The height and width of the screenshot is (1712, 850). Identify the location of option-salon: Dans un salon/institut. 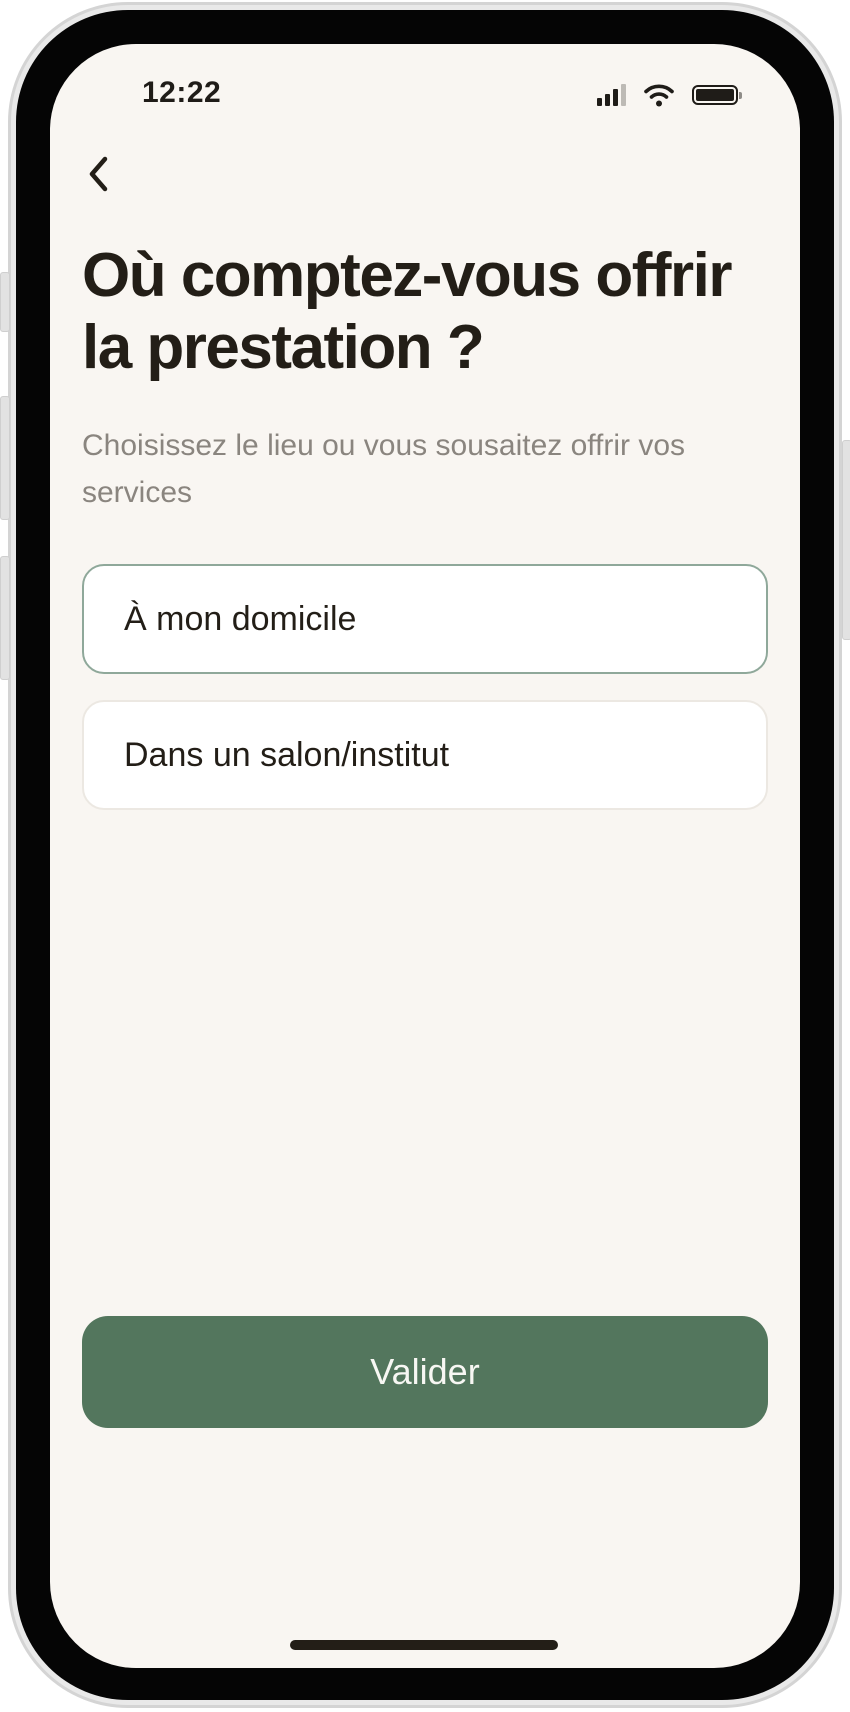
(425, 755).